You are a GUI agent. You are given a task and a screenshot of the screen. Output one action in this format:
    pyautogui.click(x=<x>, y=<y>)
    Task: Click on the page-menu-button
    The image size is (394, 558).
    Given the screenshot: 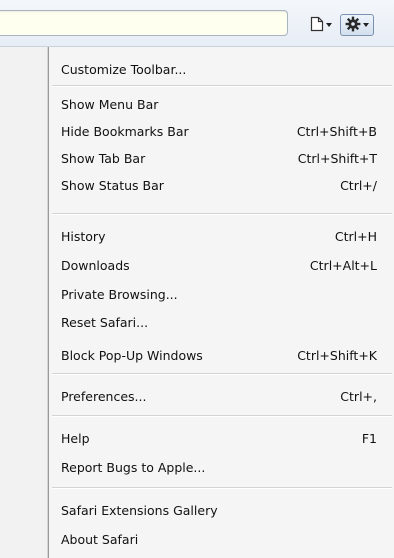 What is the action you would take?
    pyautogui.click(x=321, y=25)
    